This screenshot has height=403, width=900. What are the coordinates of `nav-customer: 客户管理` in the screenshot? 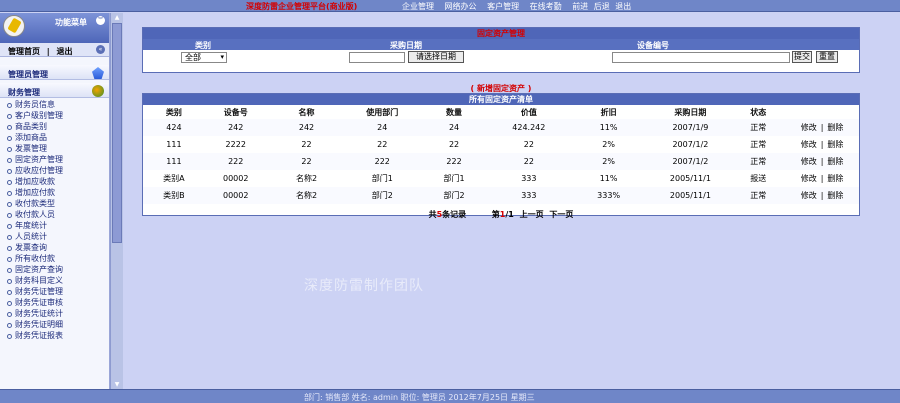 It's located at (503, 6).